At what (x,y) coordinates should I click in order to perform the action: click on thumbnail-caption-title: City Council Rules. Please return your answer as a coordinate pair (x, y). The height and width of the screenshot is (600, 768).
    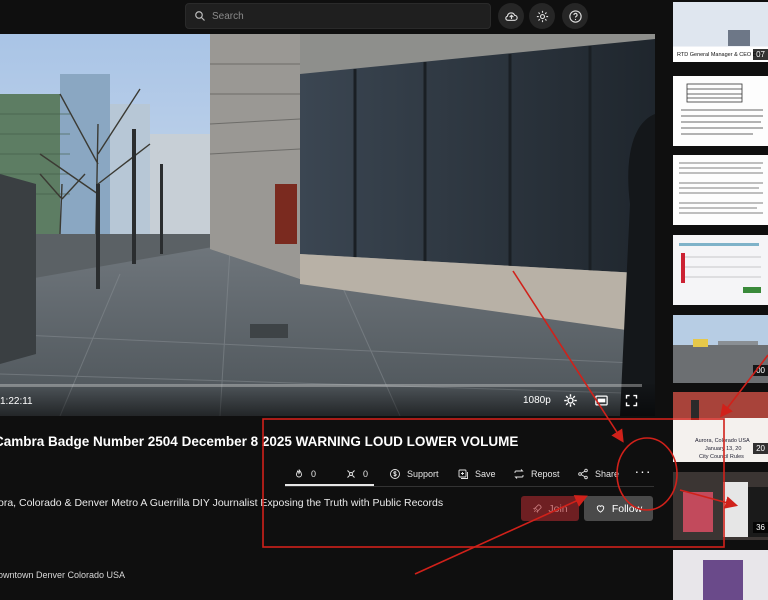
    Looking at the image, I should click on (721, 457).